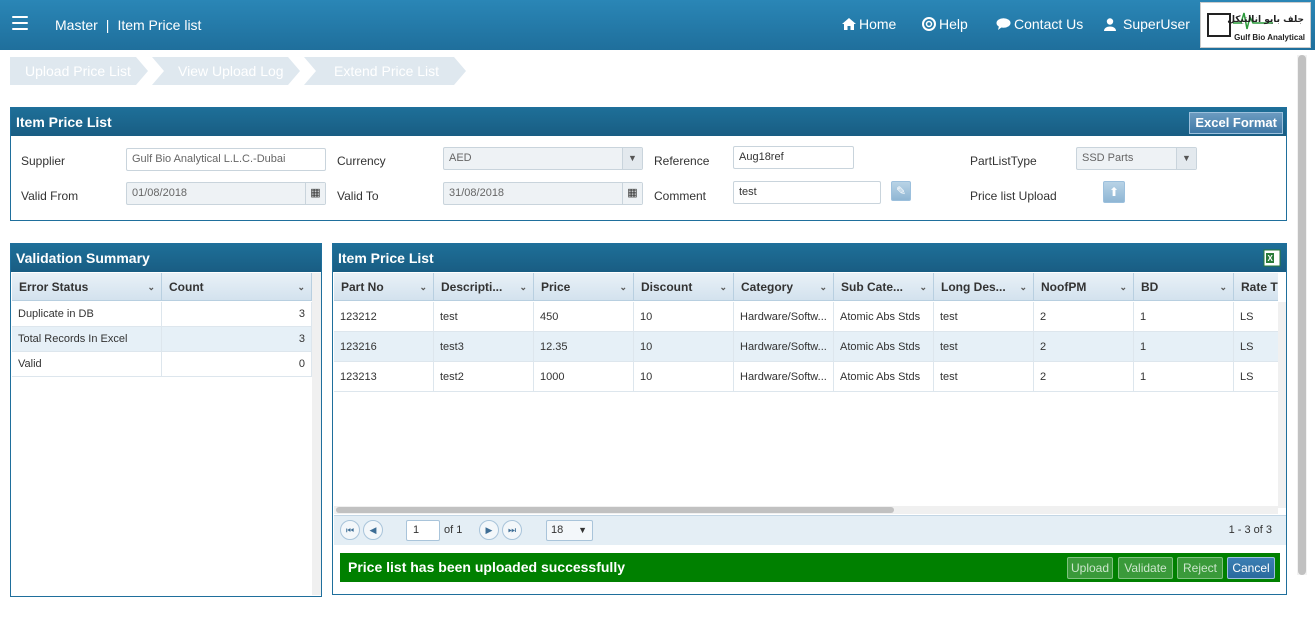 The image size is (1315, 631). I want to click on step-upload-price-list: Upload Price List, so click(79, 71).